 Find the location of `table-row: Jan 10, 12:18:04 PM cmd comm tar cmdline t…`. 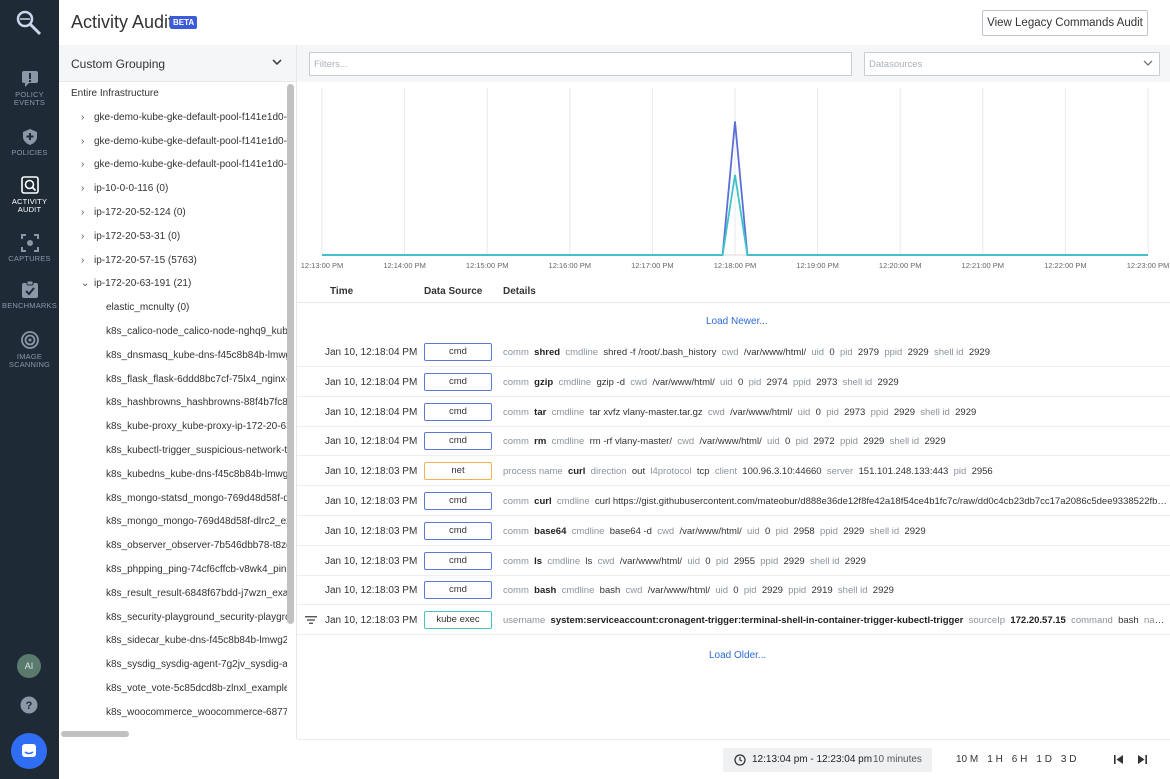

table-row: Jan 10, 12:18:04 PM cmd comm tar cmdline t… is located at coordinates (733, 412).